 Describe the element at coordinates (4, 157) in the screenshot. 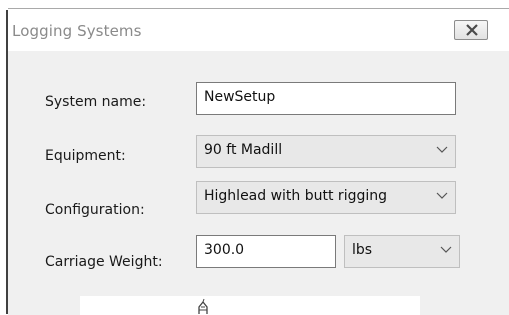

I see `background-window-edge` at that location.